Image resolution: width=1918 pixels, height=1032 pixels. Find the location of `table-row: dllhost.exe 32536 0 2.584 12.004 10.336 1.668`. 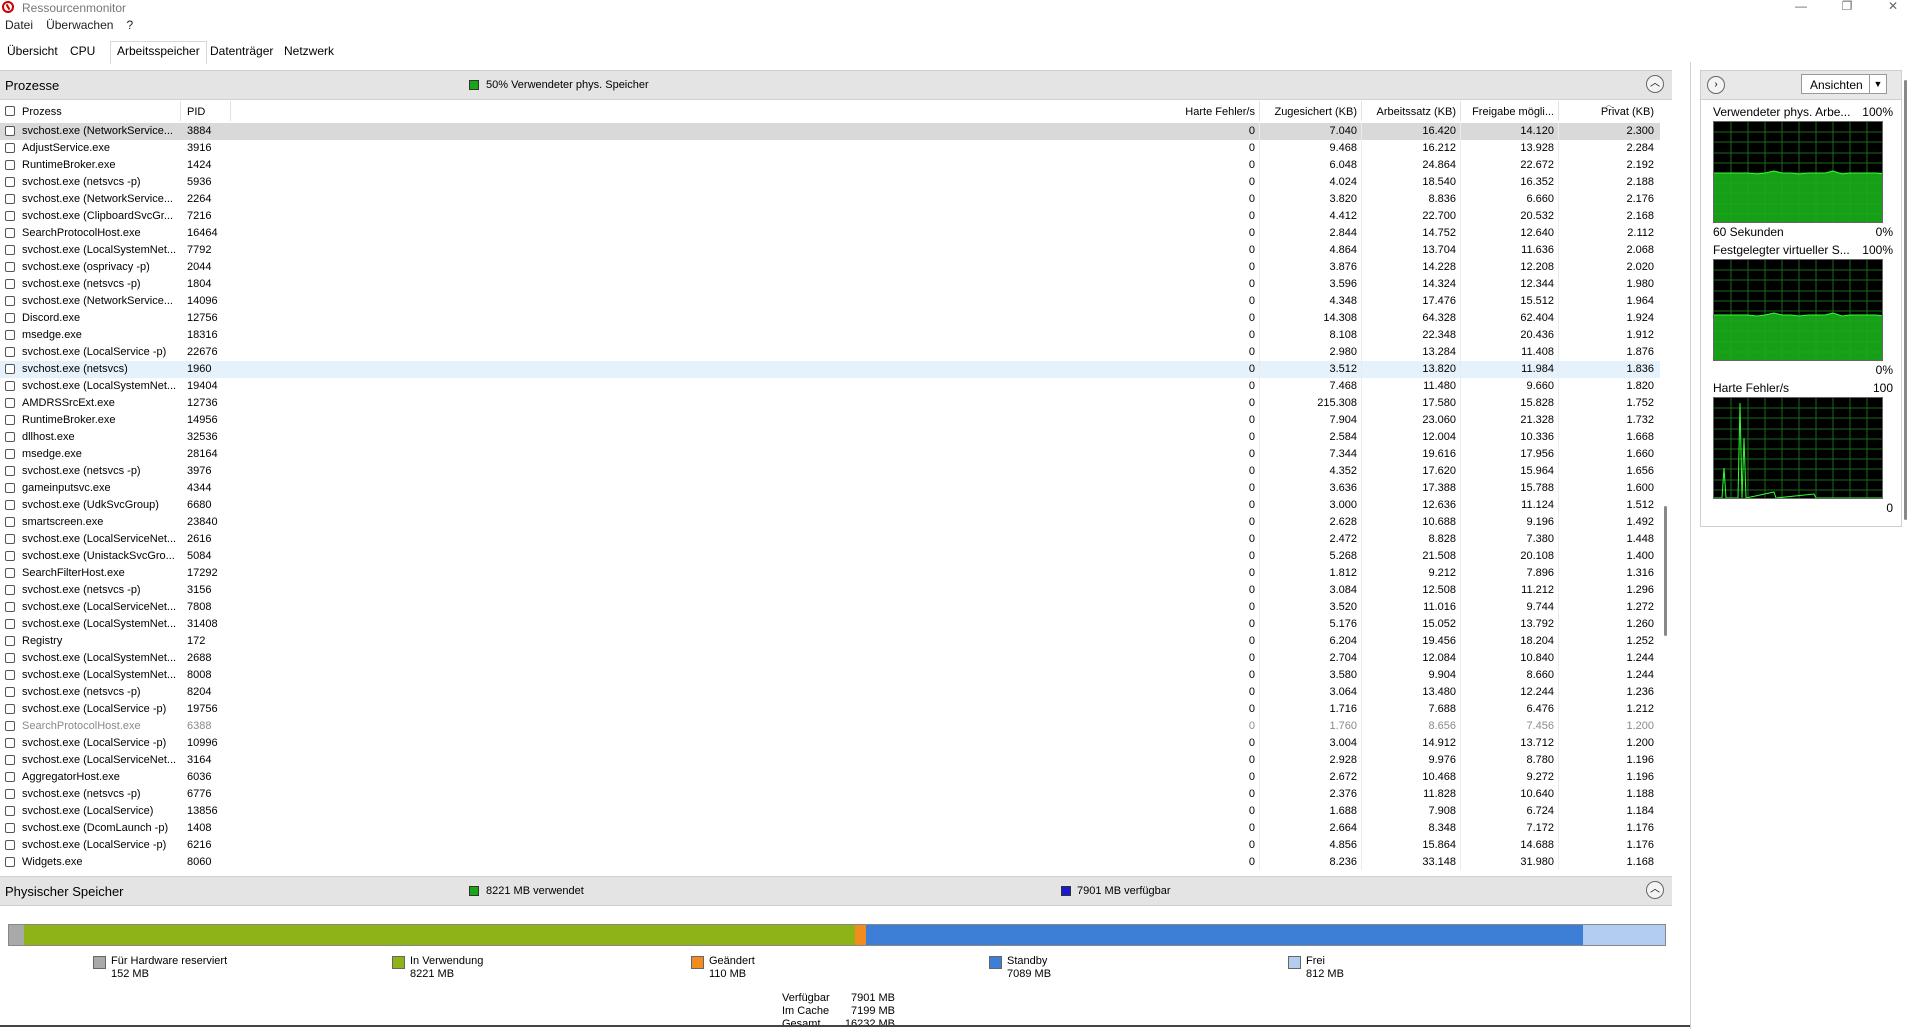

table-row: dllhost.exe 32536 0 2.584 12.004 10.336 1.668 is located at coordinates (830, 437).